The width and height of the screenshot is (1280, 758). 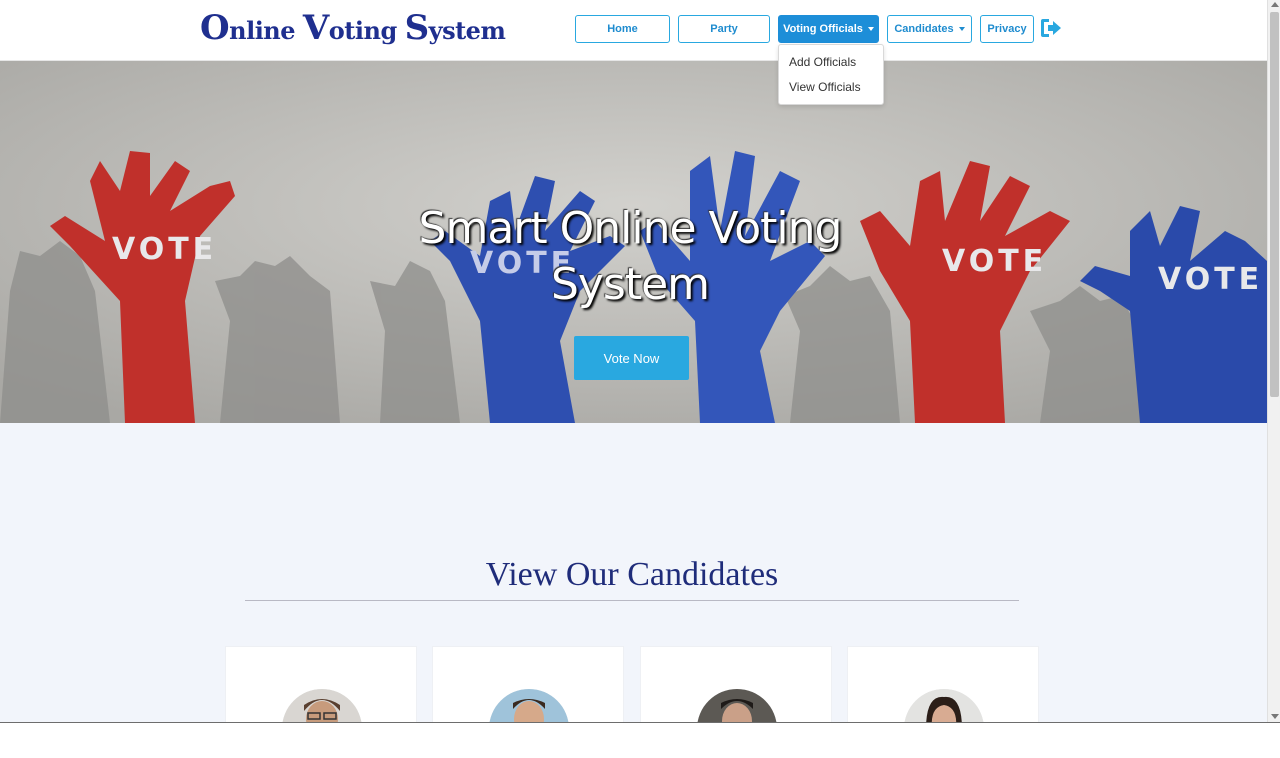 I want to click on nav-party-button: Party, so click(x=724, y=29).